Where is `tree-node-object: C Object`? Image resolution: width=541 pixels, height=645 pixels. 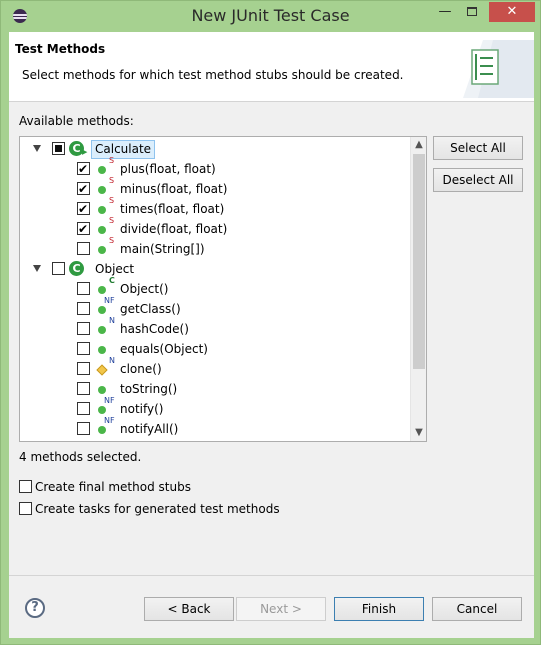
tree-node-object: C Object is located at coordinates (215, 269).